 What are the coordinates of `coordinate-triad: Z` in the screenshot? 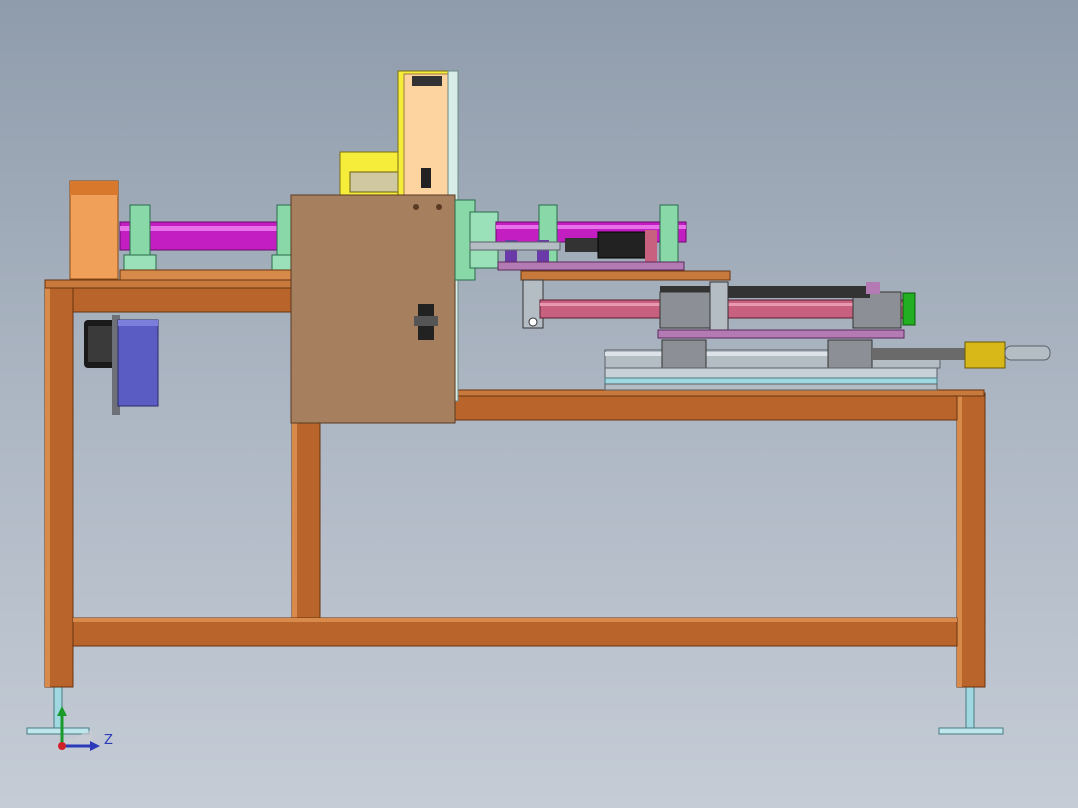 It's located at (85, 728).